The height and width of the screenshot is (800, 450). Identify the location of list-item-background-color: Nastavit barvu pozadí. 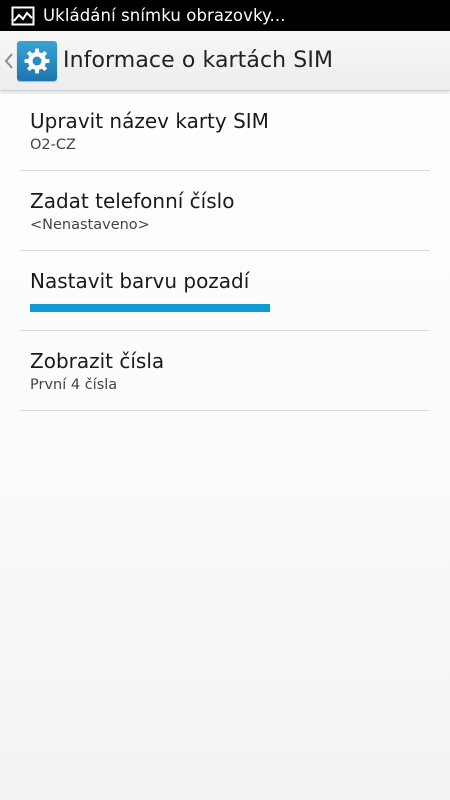
(225, 291).